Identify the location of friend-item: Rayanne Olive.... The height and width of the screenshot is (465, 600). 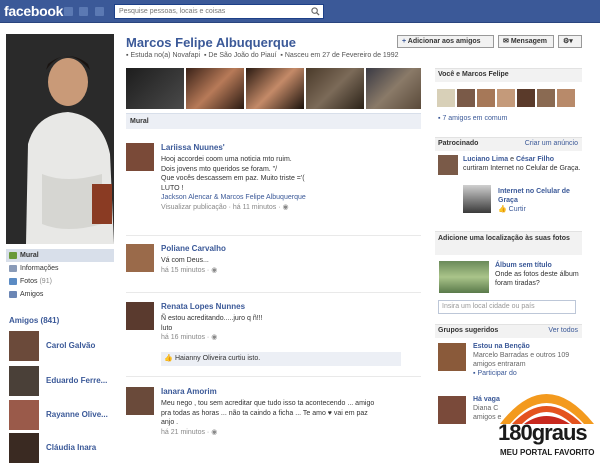
(61, 415).